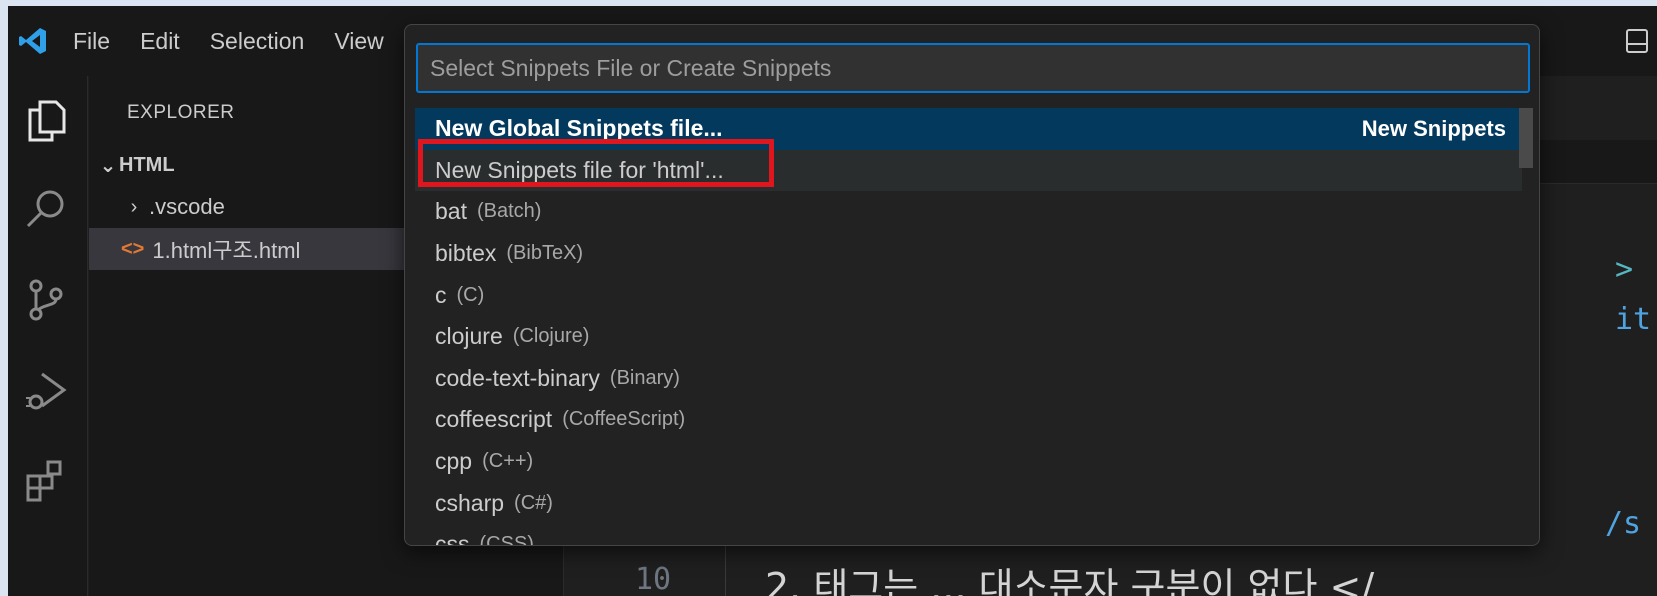  What do you see at coordinates (973, 68) in the screenshot?
I see `quick-pick-input` at bounding box center [973, 68].